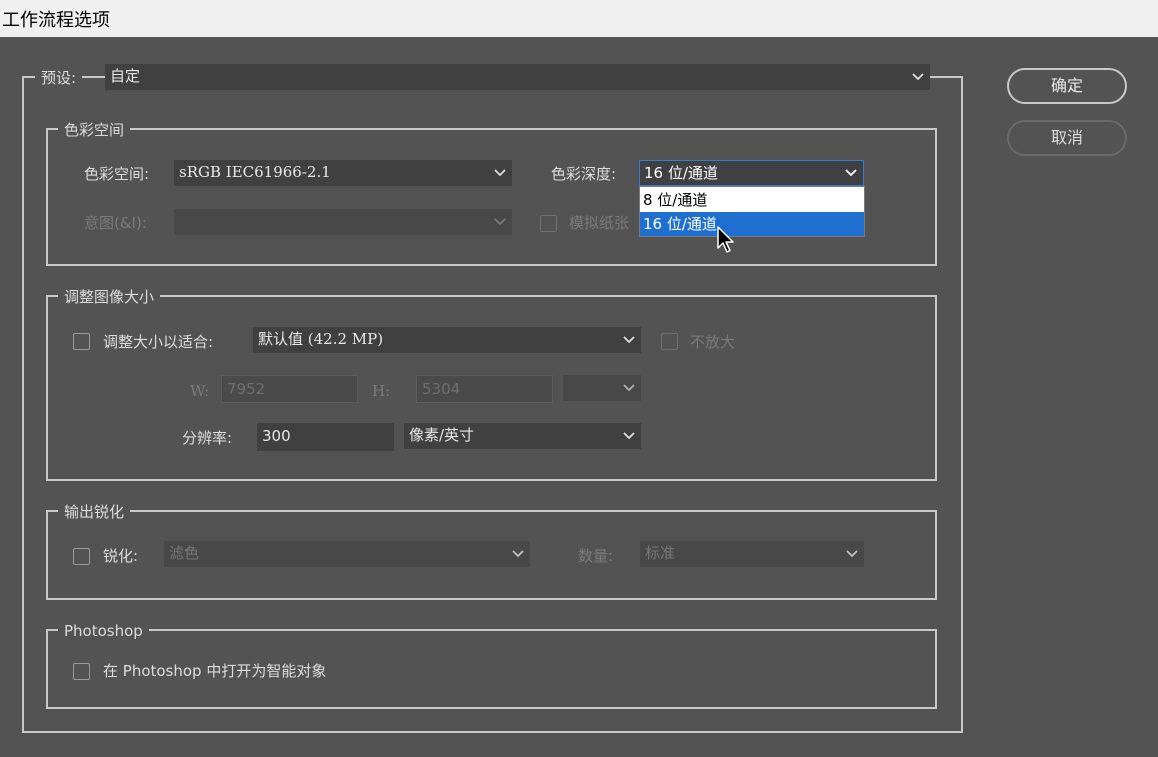 This screenshot has width=1158, height=757. What do you see at coordinates (752, 554) in the screenshot?
I see `amount-select: 标准` at bounding box center [752, 554].